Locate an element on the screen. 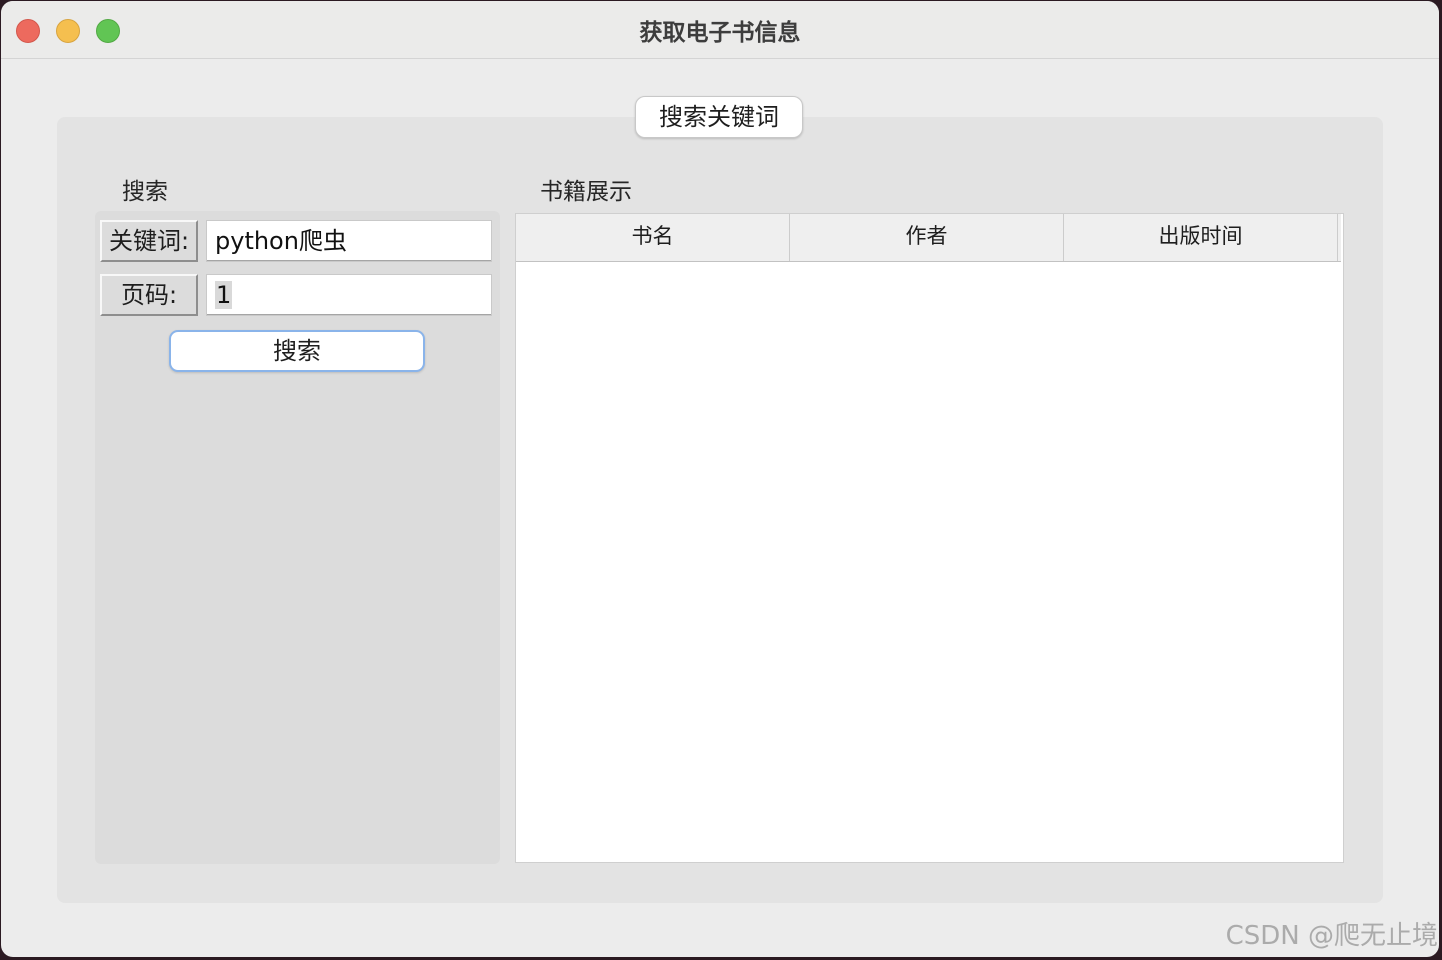 This screenshot has height=960, width=1442. column-header-author: 作者 is located at coordinates (927, 237).